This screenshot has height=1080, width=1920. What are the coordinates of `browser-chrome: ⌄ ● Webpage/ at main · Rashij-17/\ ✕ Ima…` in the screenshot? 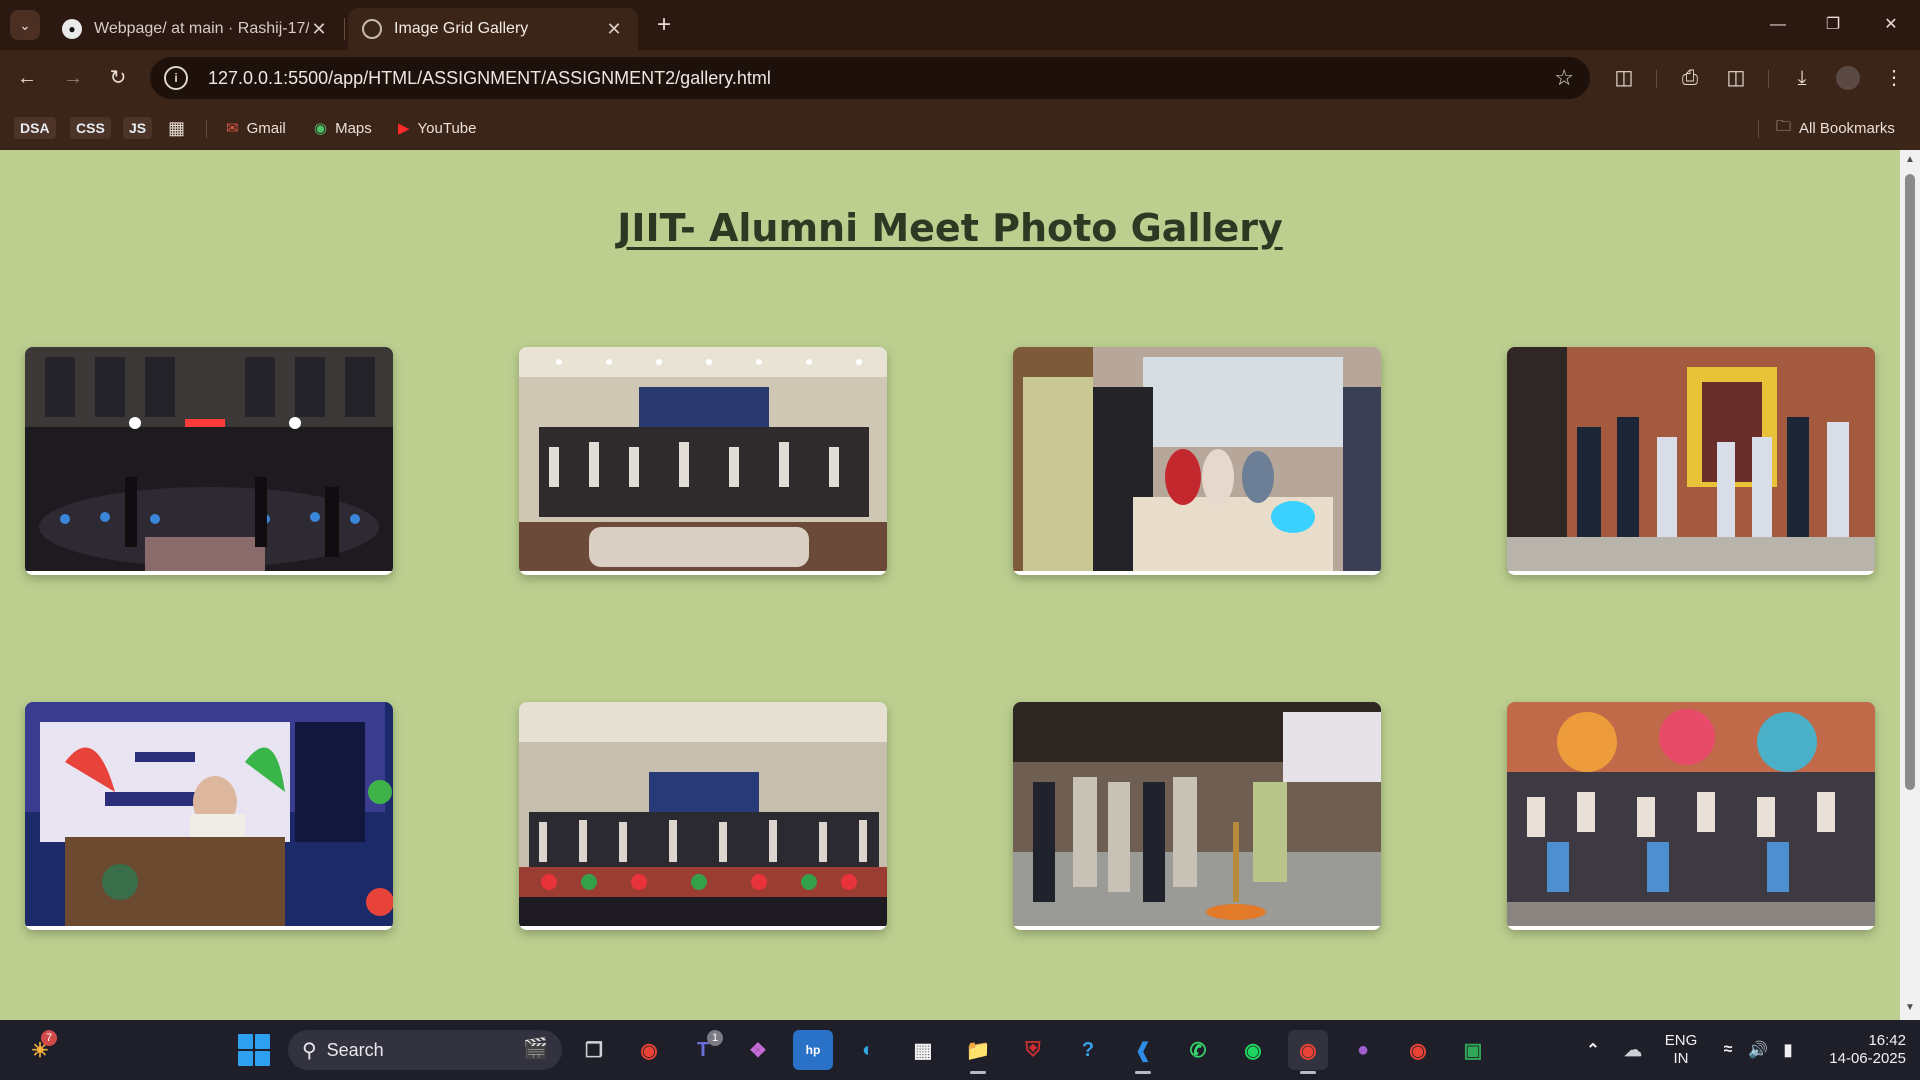 It's located at (960, 75).